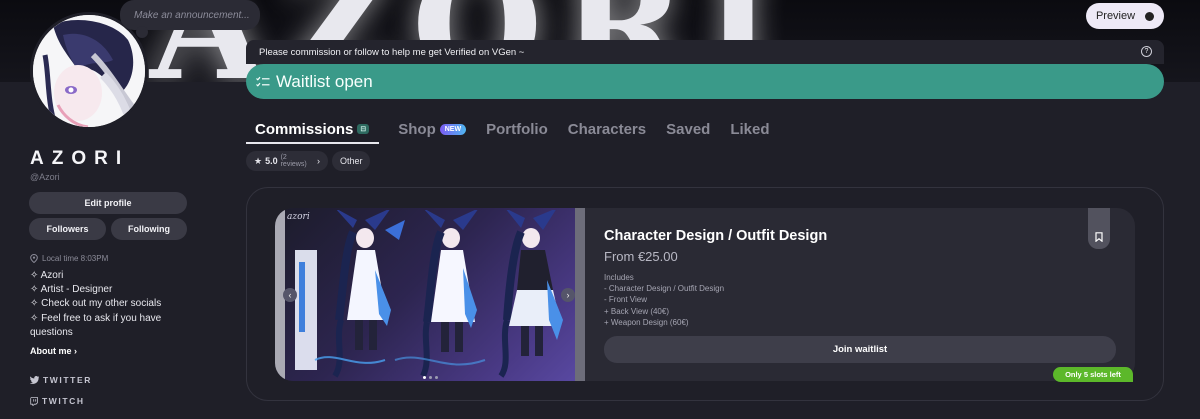 This screenshot has height=419, width=1200. Describe the element at coordinates (619, 277) in the screenshot. I see `description-line: Includes` at that location.